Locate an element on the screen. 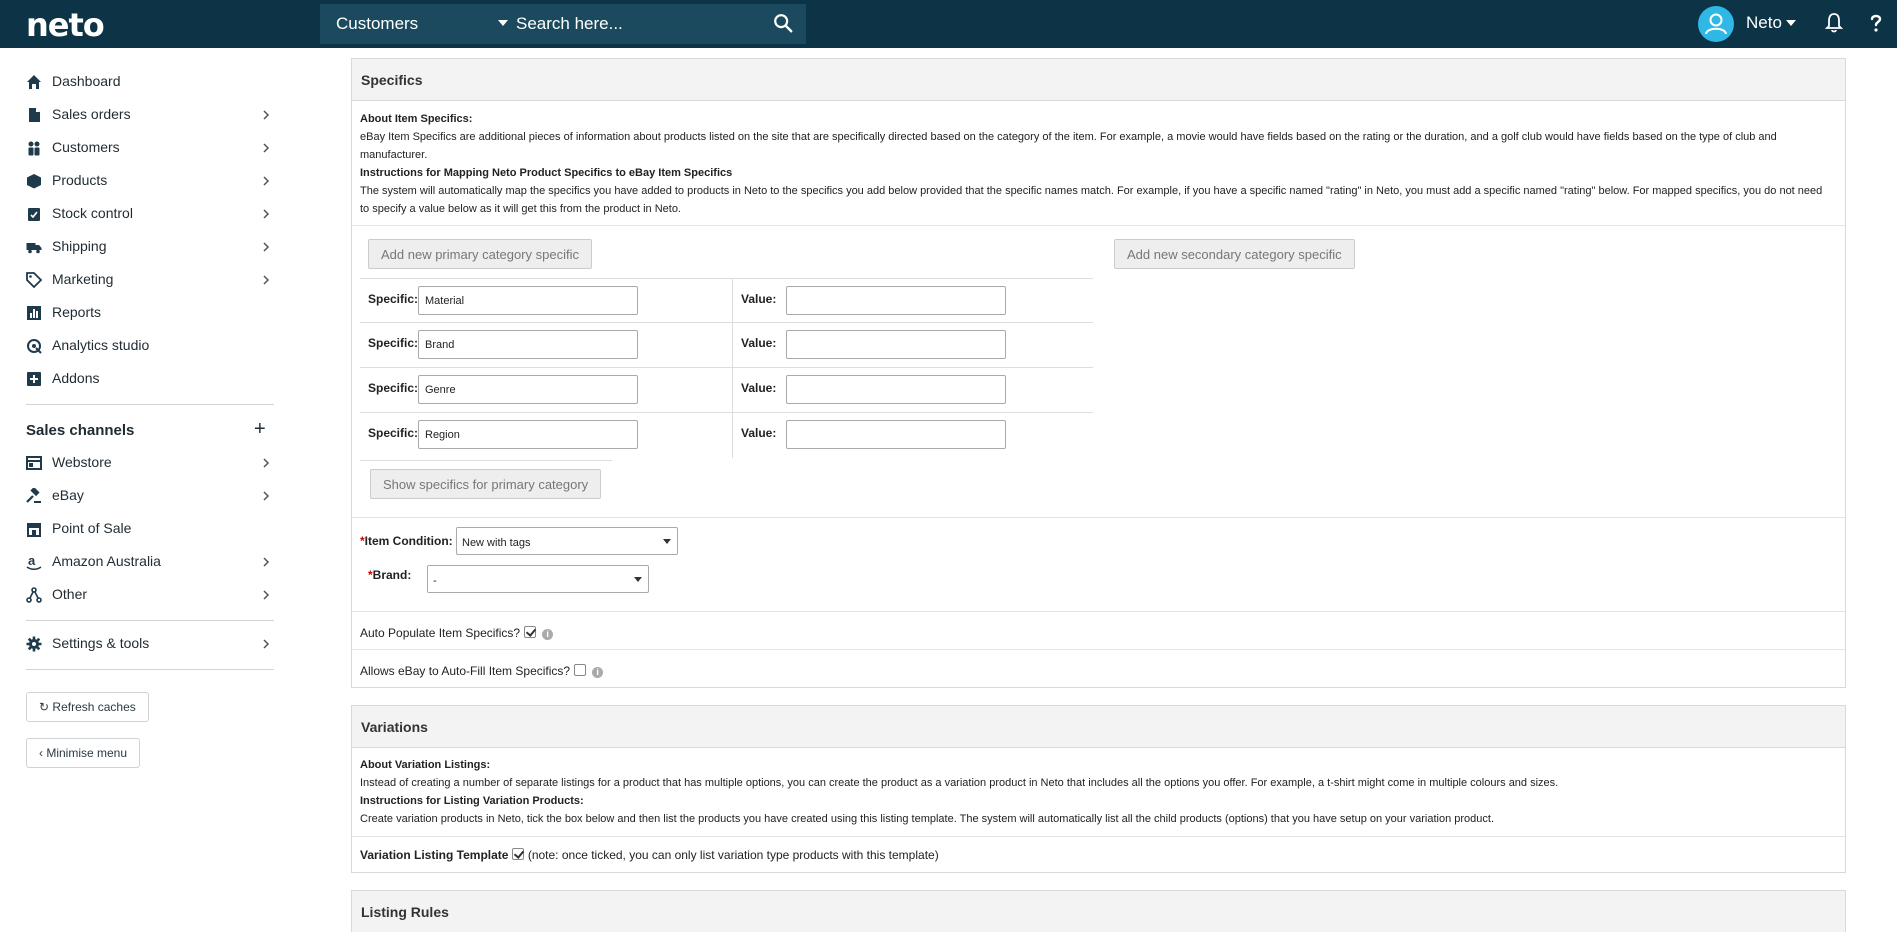 Image resolution: width=1897 pixels, height=932 pixels. gavel-icon is located at coordinates (33, 495).